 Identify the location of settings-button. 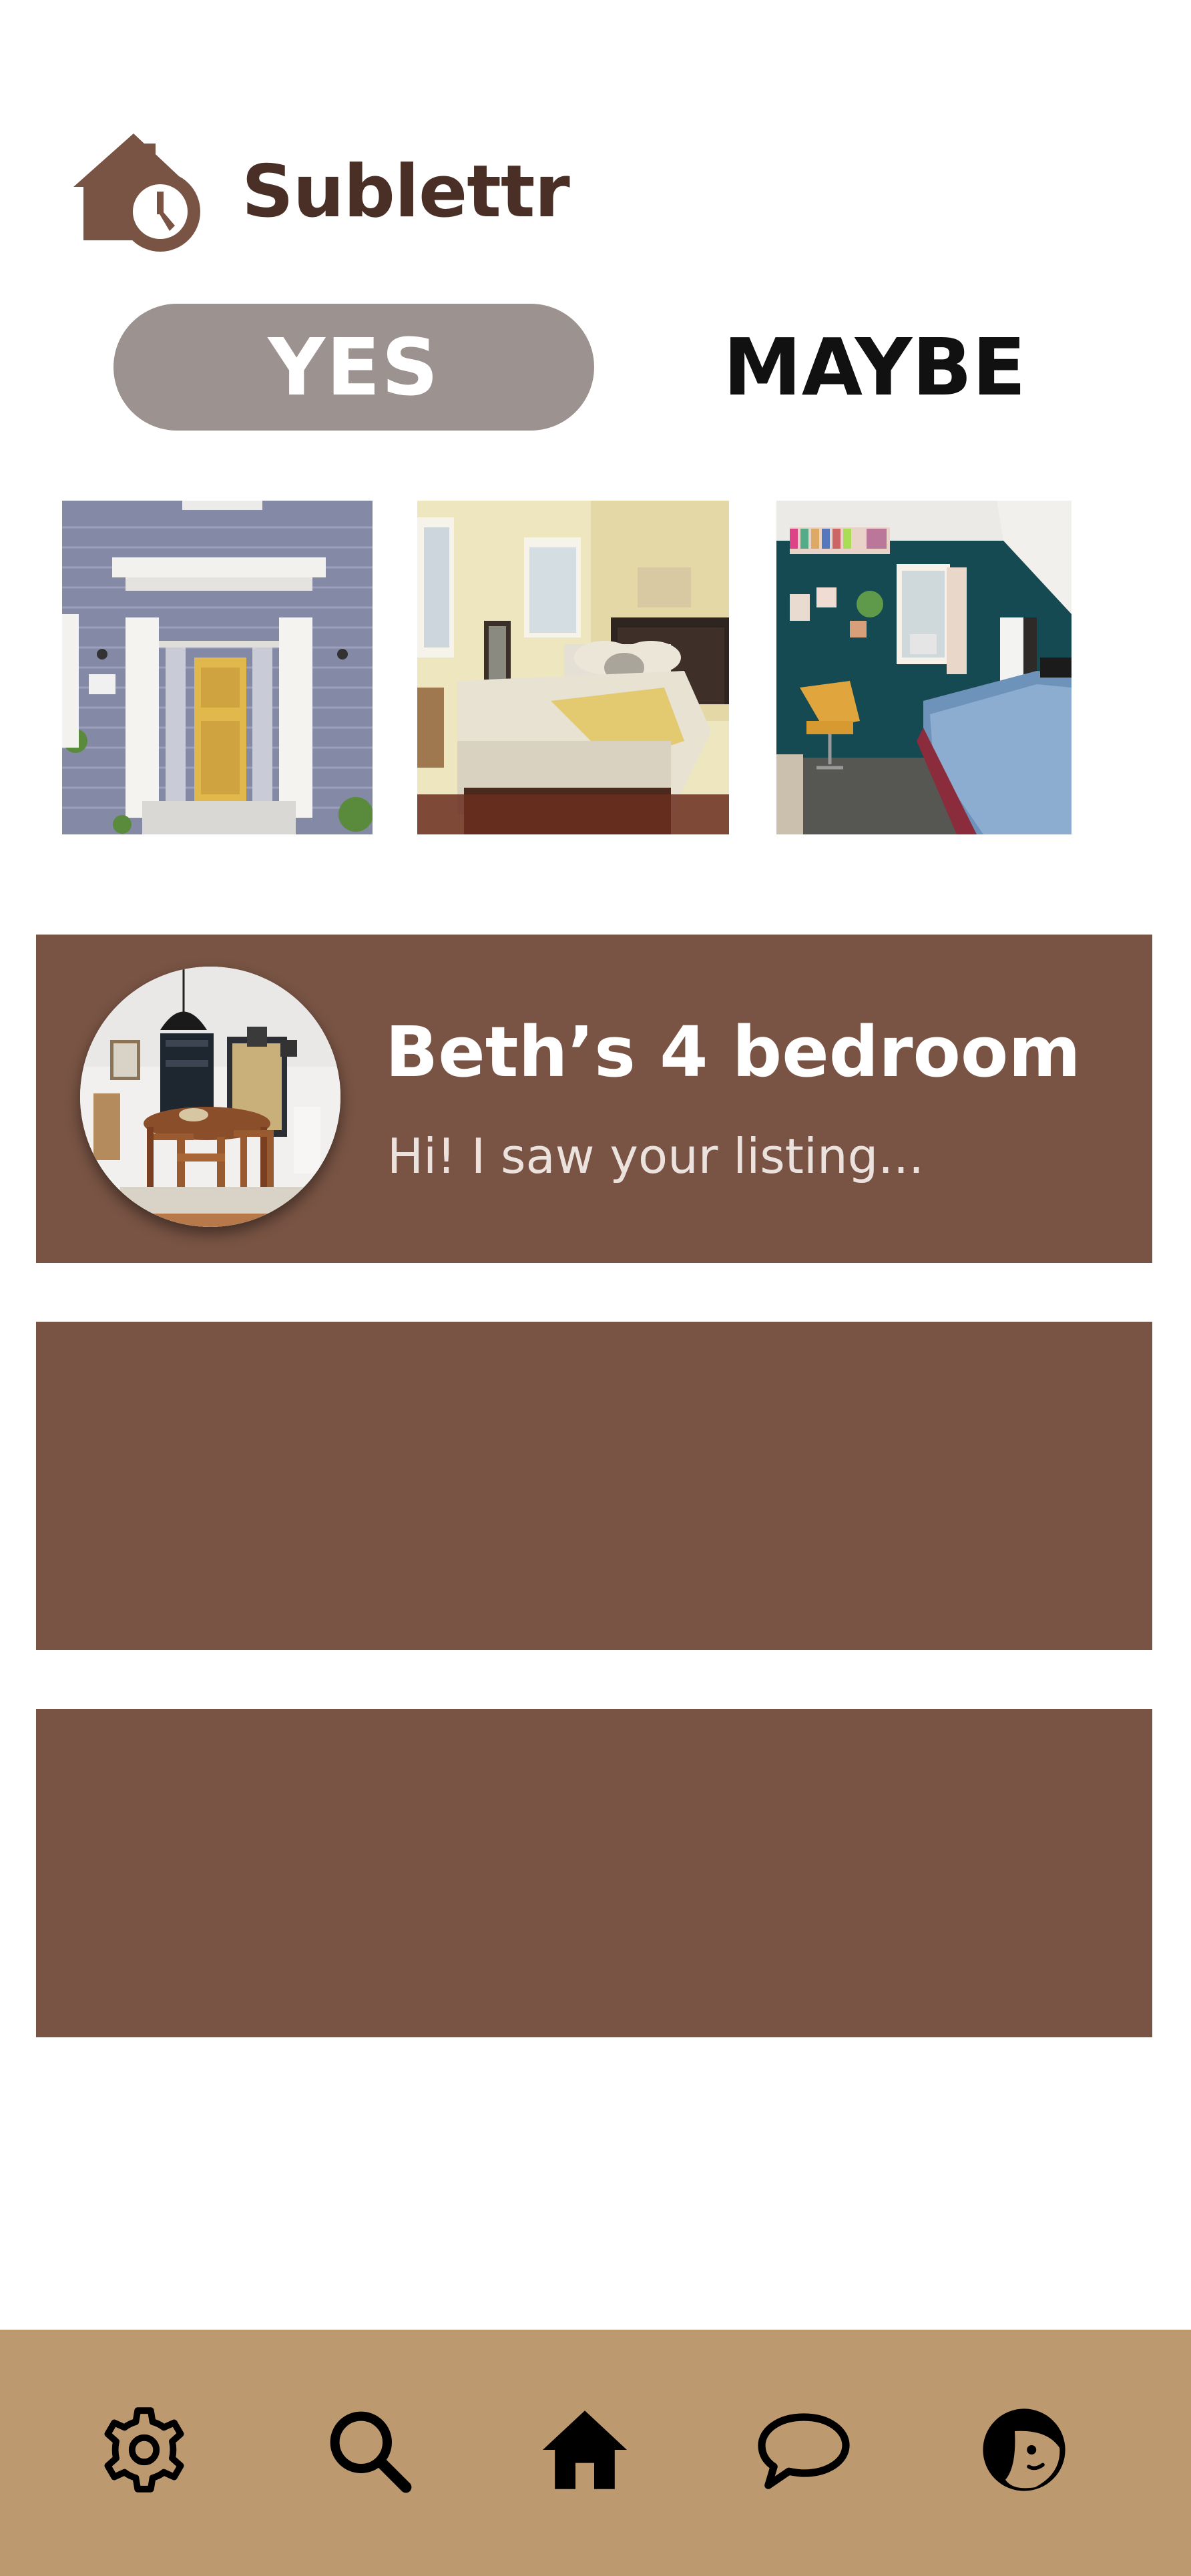
(144, 2450).